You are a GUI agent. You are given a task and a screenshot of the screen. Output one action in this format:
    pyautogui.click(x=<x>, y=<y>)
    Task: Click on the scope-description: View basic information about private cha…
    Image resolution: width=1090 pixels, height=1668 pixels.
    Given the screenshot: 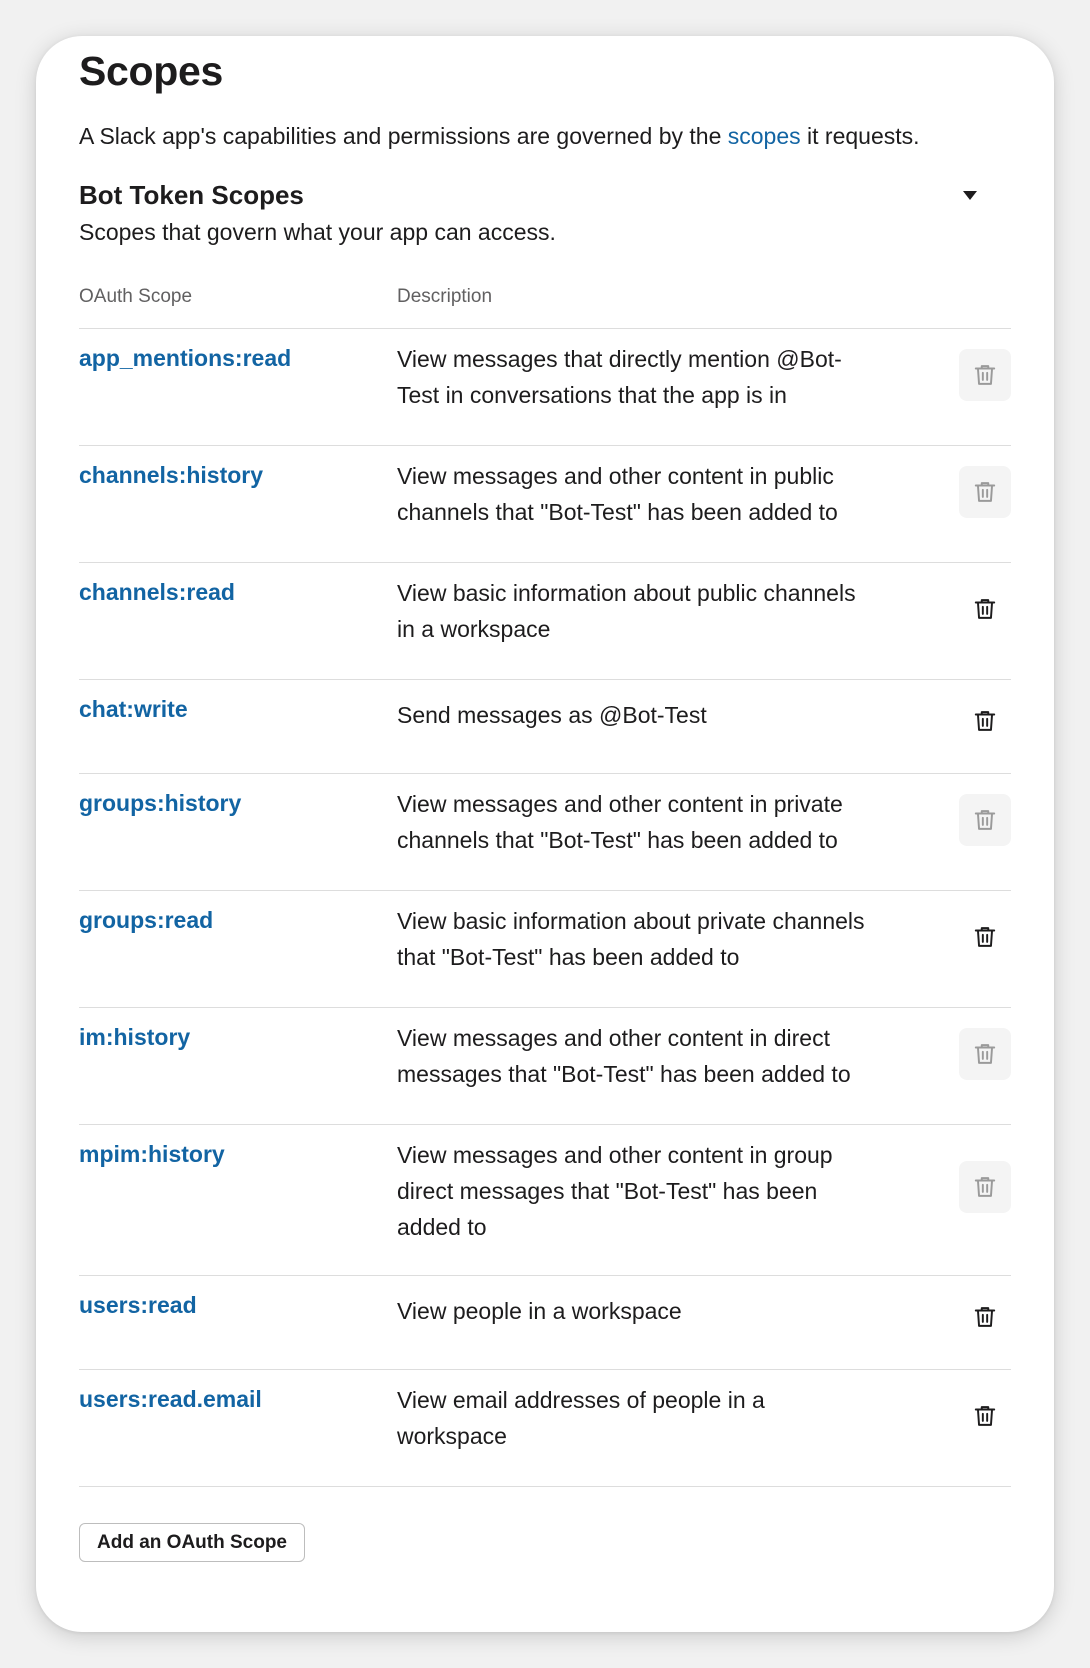 What is the action you would take?
    pyautogui.click(x=631, y=939)
    